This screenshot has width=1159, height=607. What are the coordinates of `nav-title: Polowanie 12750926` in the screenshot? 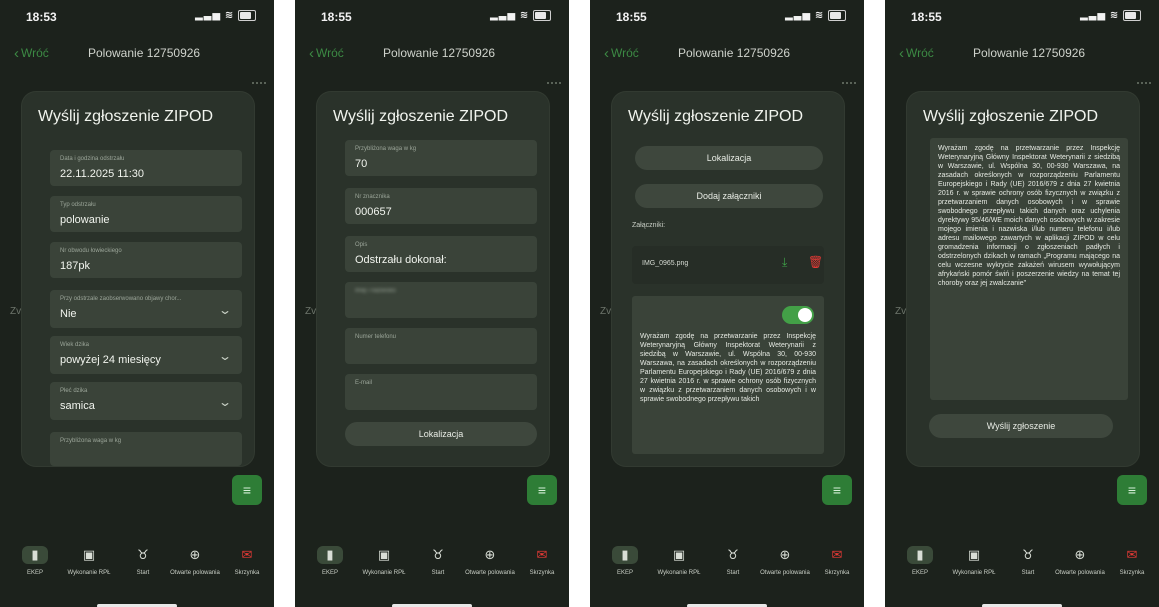 It's located at (439, 53).